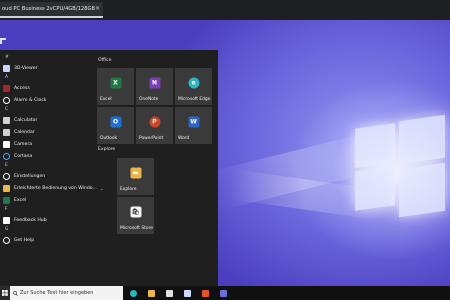  I want to click on tile-excel: X Excel, so click(115, 86).